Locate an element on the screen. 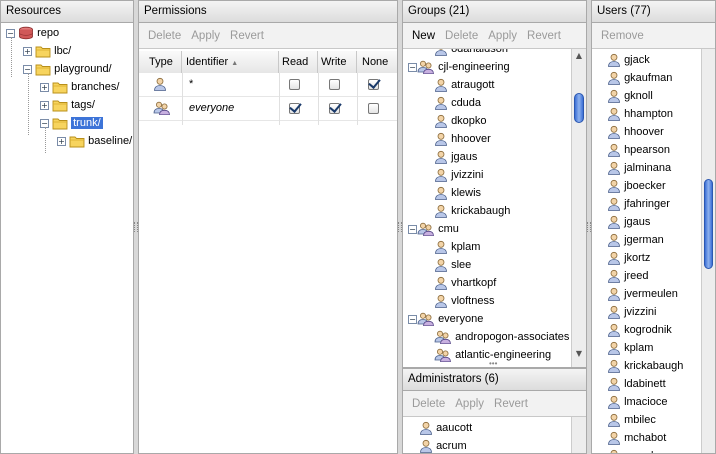 The width and height of the screenshot is (716, 454). user-item: kplam is located at coordinates (630, 348).